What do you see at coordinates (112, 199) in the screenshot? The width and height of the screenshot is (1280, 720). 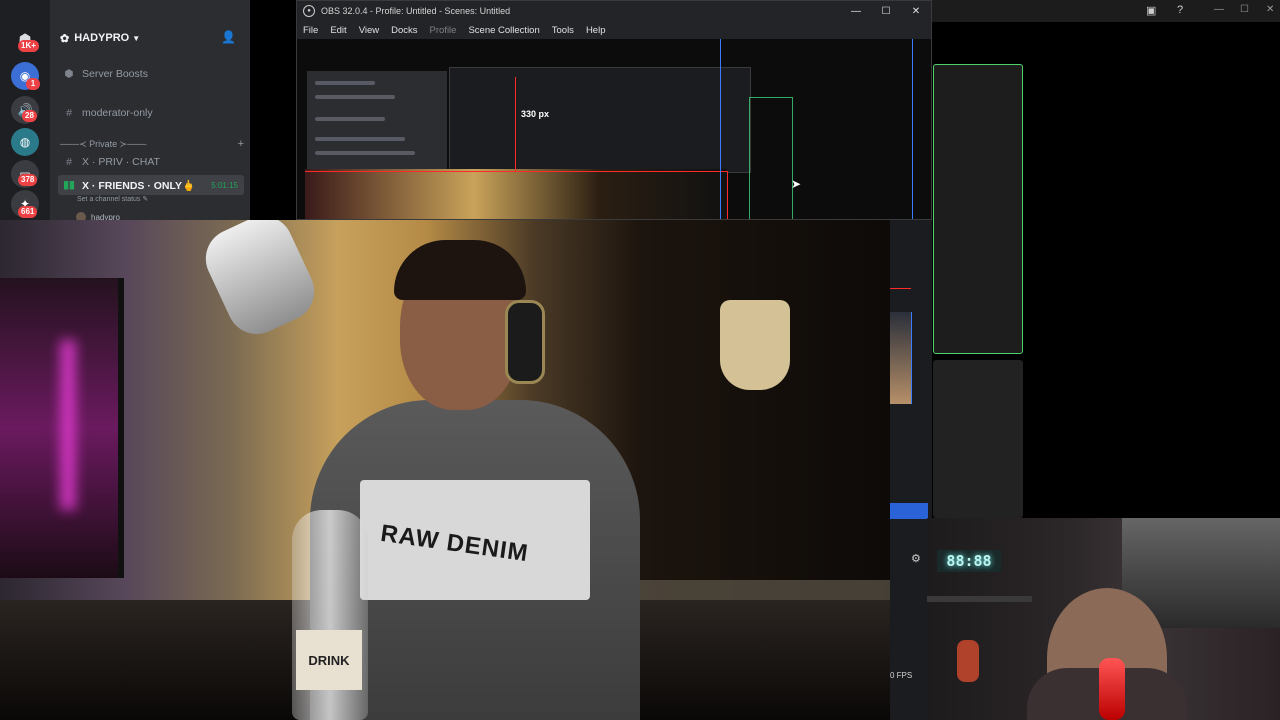 I see `channel-status: Set a channel status ✎` at bounding box center [112, 199].